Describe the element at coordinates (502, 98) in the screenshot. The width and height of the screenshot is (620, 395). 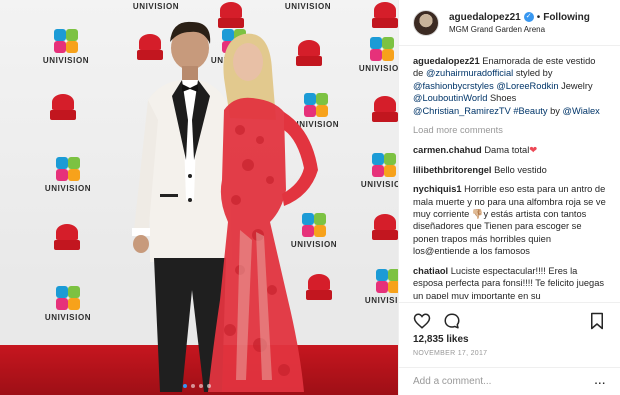
I see `caption-text: Shoes` at that location.